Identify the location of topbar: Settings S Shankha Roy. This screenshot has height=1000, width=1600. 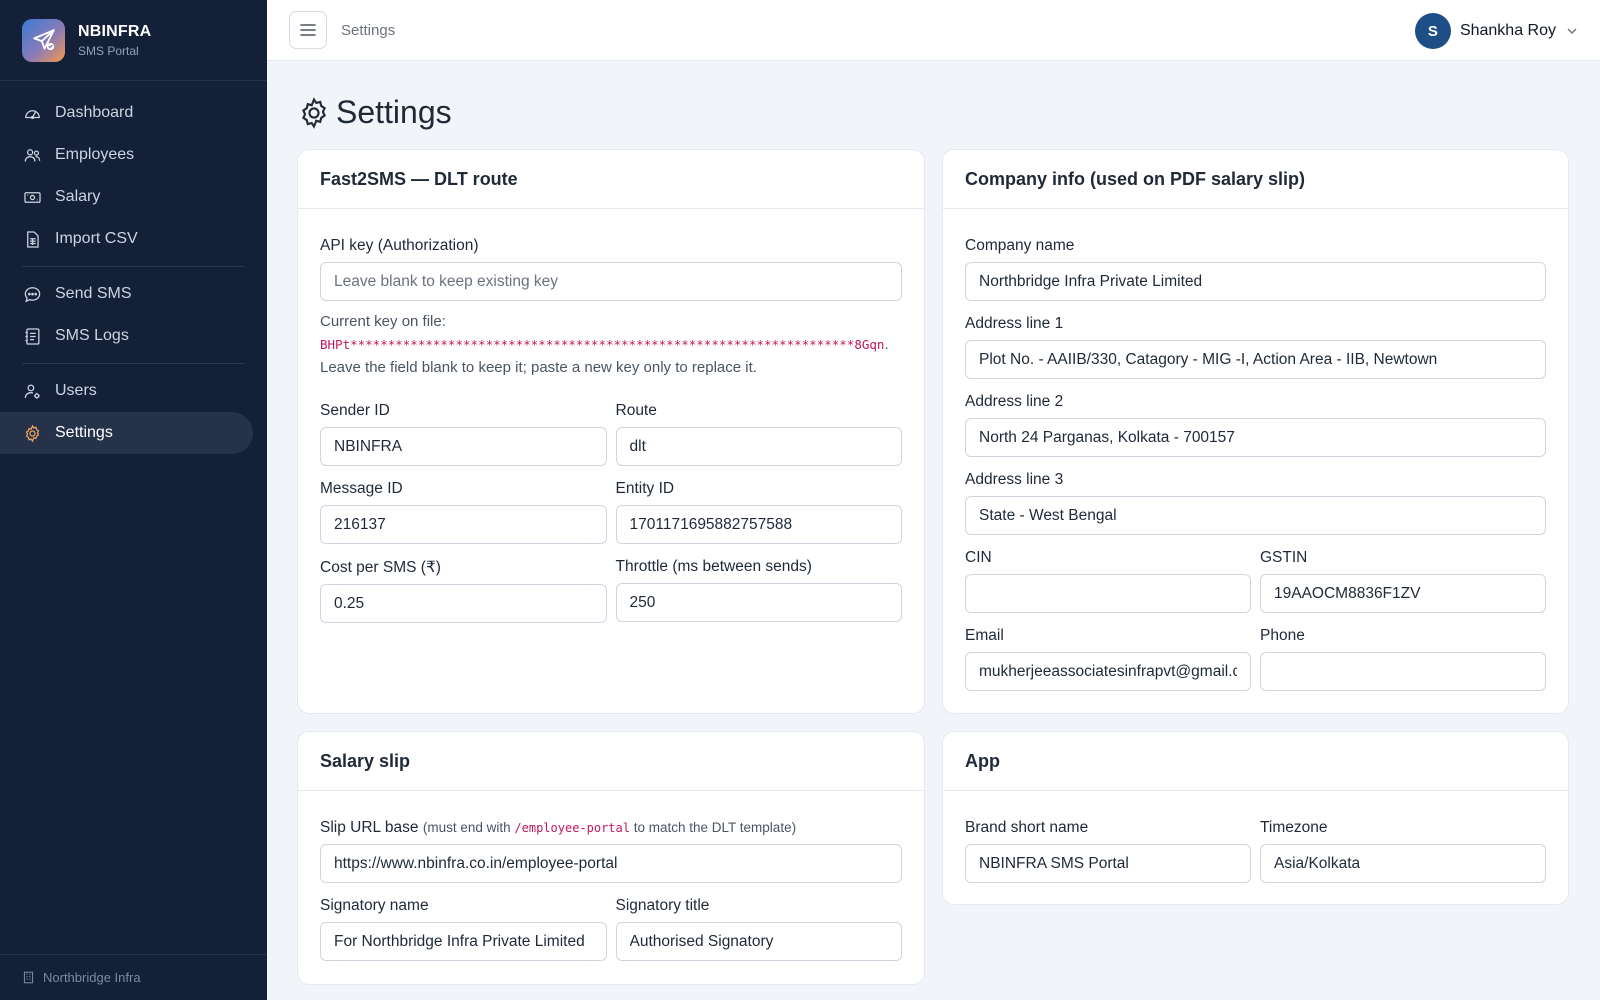
(933, 30).